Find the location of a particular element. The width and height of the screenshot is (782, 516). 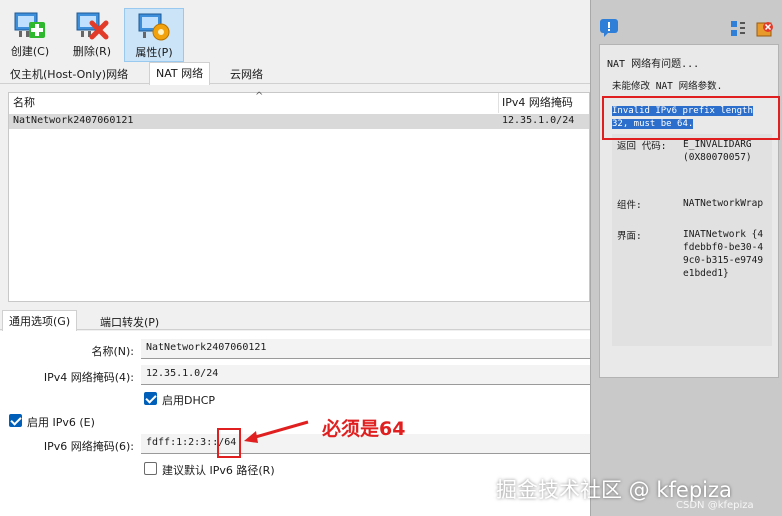

row-ipv4: 12.35.1.0/24 is located at coordinates (538, 120).